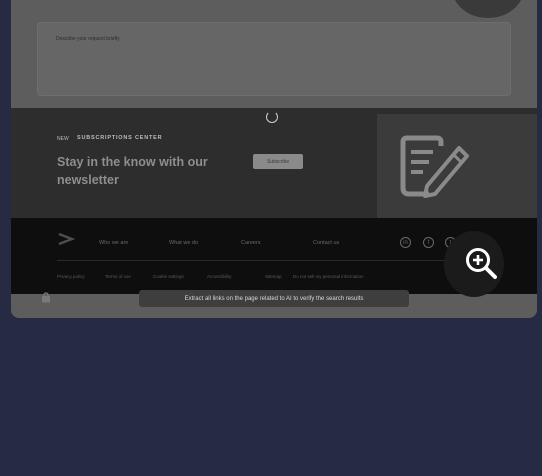 The height and width of the screenshot is (476, 542). What do you see at coordinates (278, 161) in the screenshot?
I see `subscribe-button: Subscribe` at bounding box center [278, 161].